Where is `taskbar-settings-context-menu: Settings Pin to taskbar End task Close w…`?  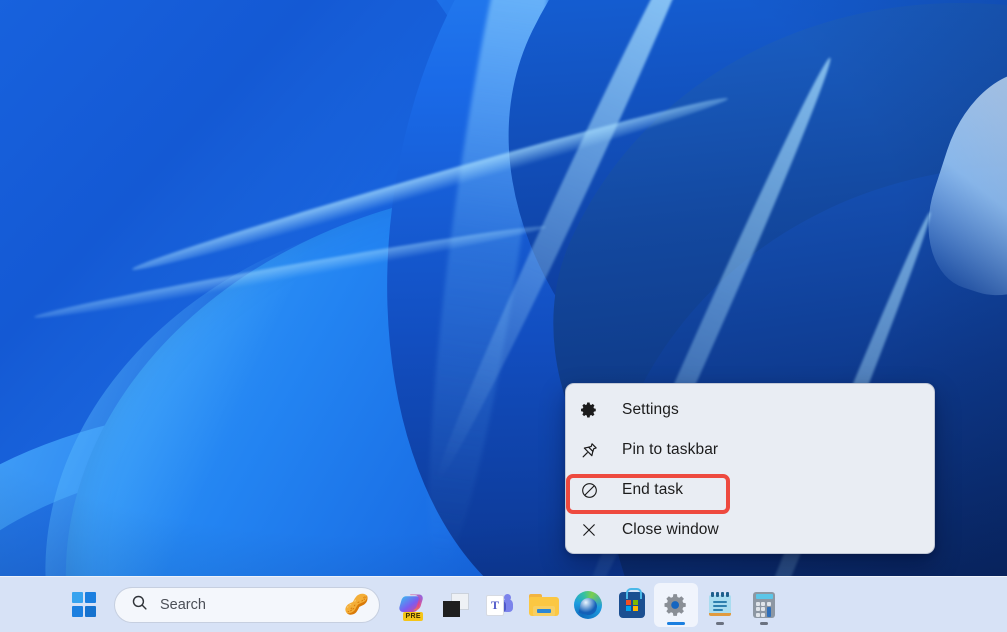
taskbar-settings-context-menu: Settings Pin to taskbar End task Close w… is located at coordinates (750, 468).